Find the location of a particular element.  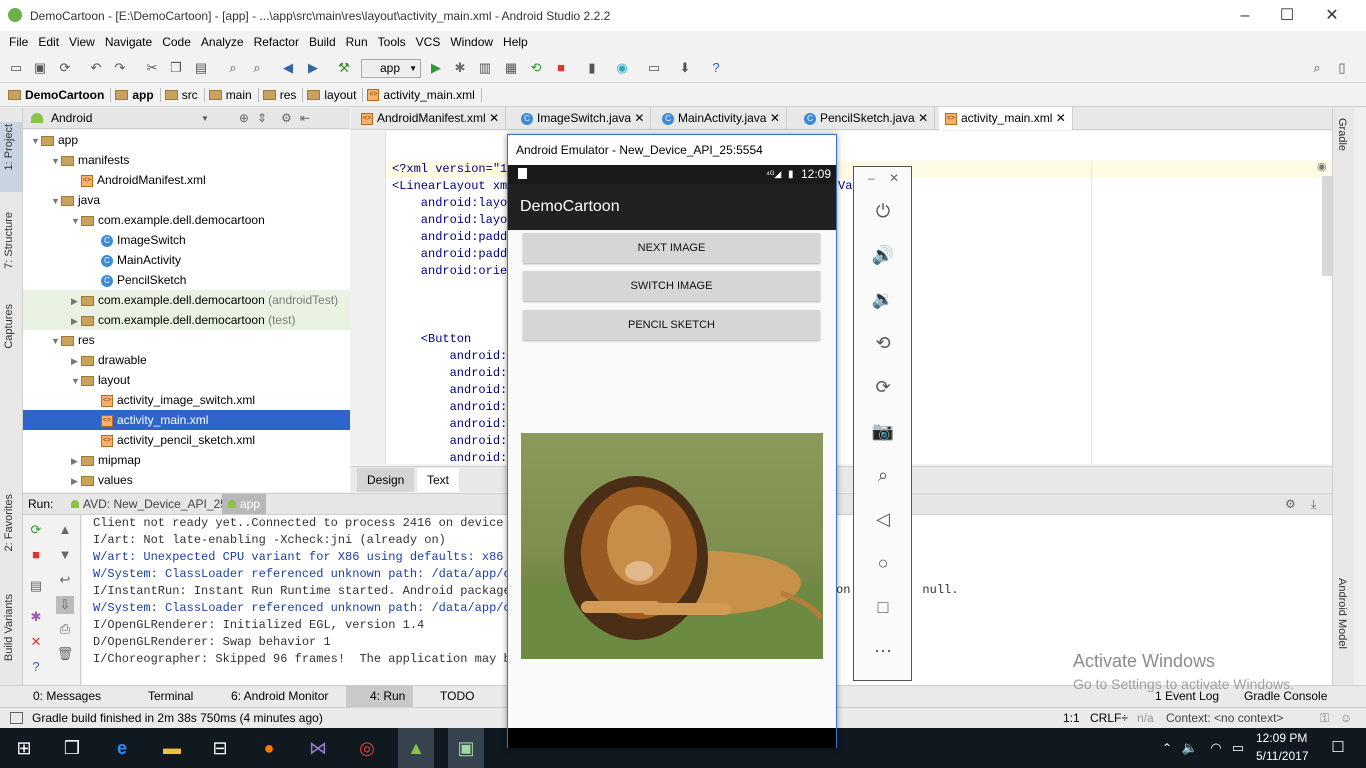

menu-help: Help is located at coordinates (515, 42).